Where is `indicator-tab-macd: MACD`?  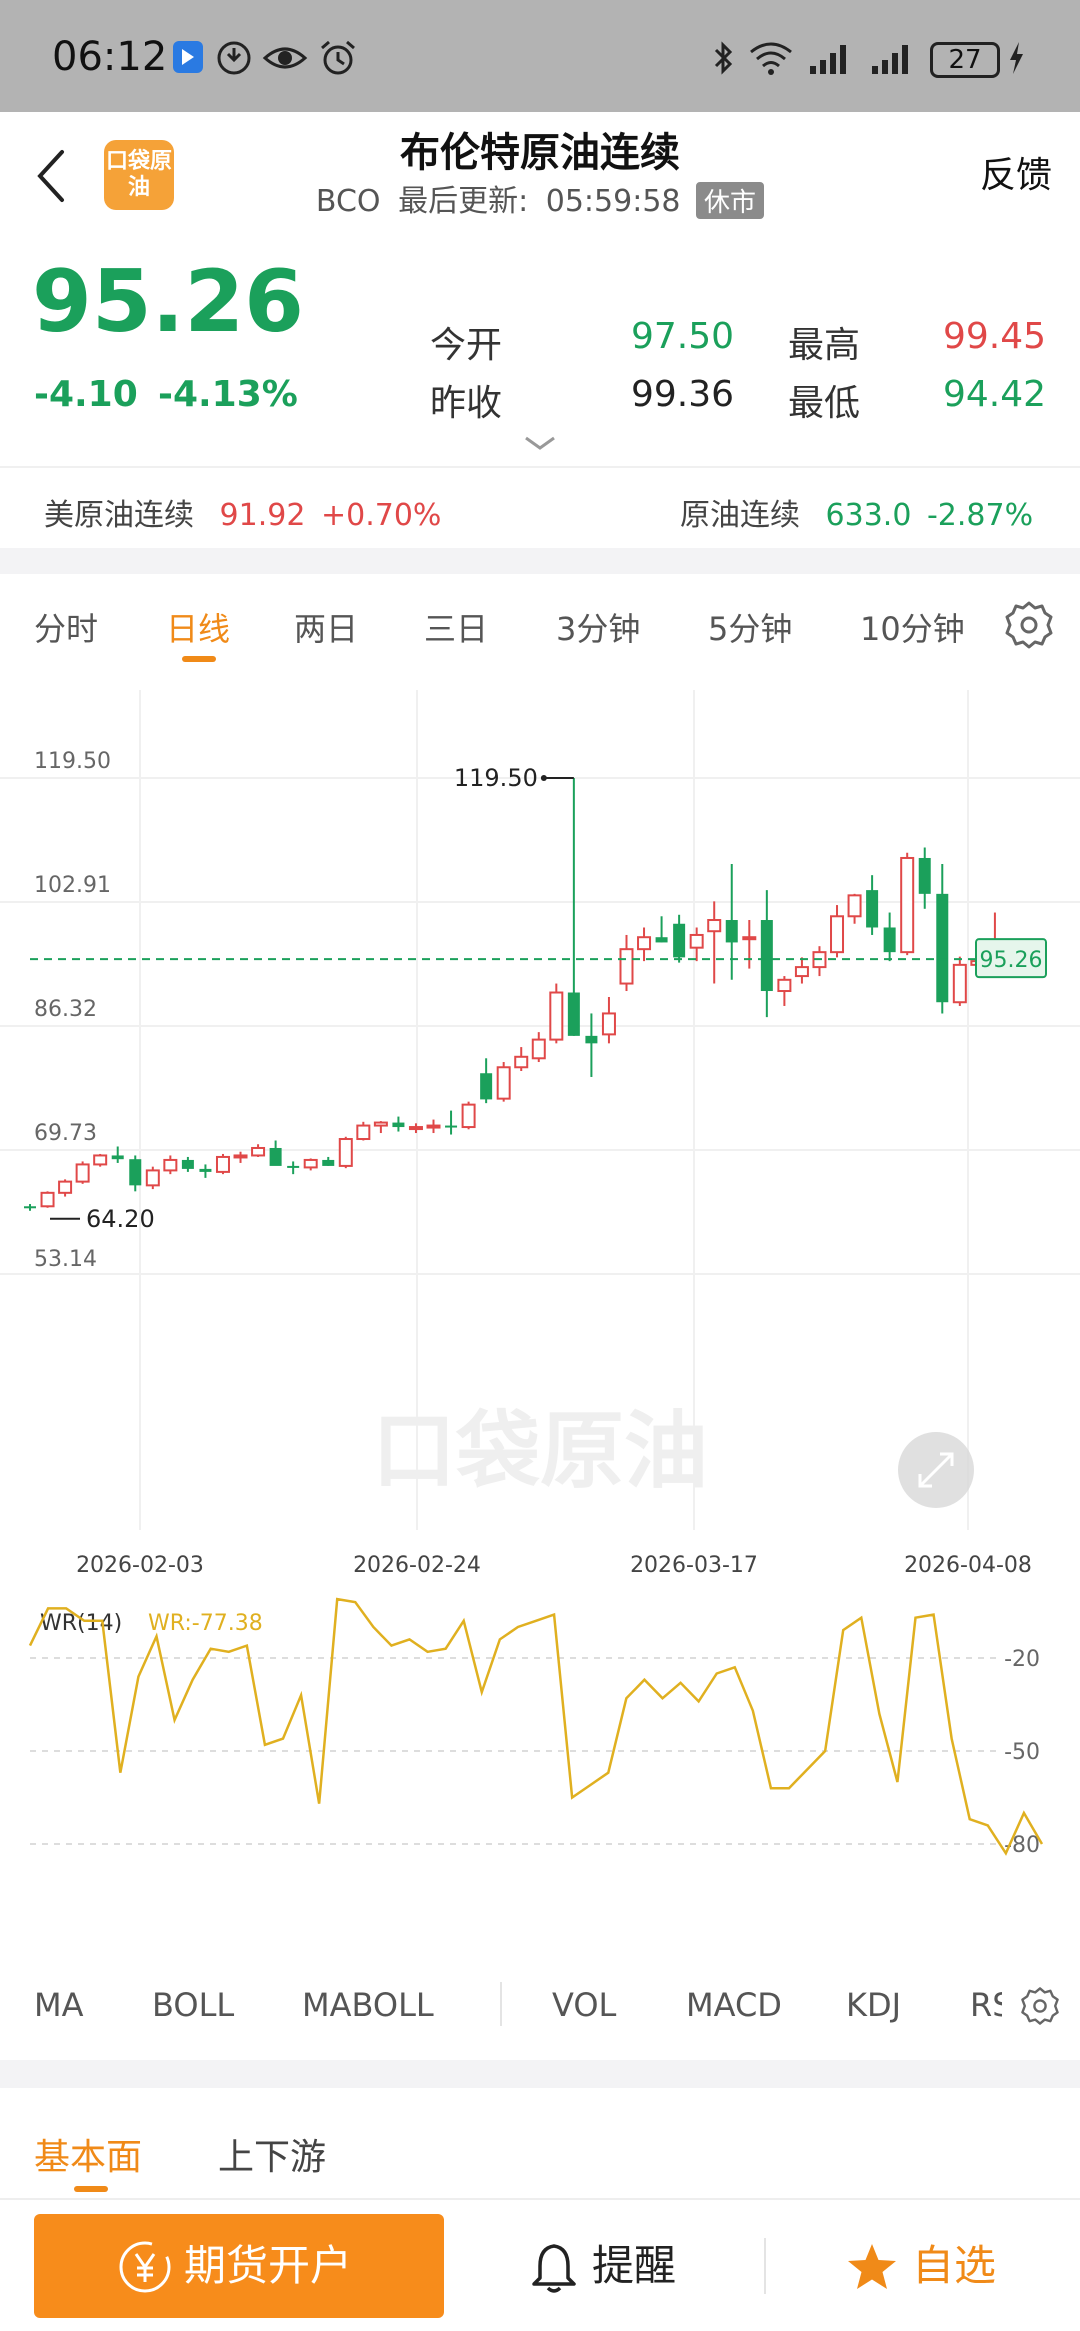 indicator-tab-macd: MACD is located at coordinates (734, 2005).